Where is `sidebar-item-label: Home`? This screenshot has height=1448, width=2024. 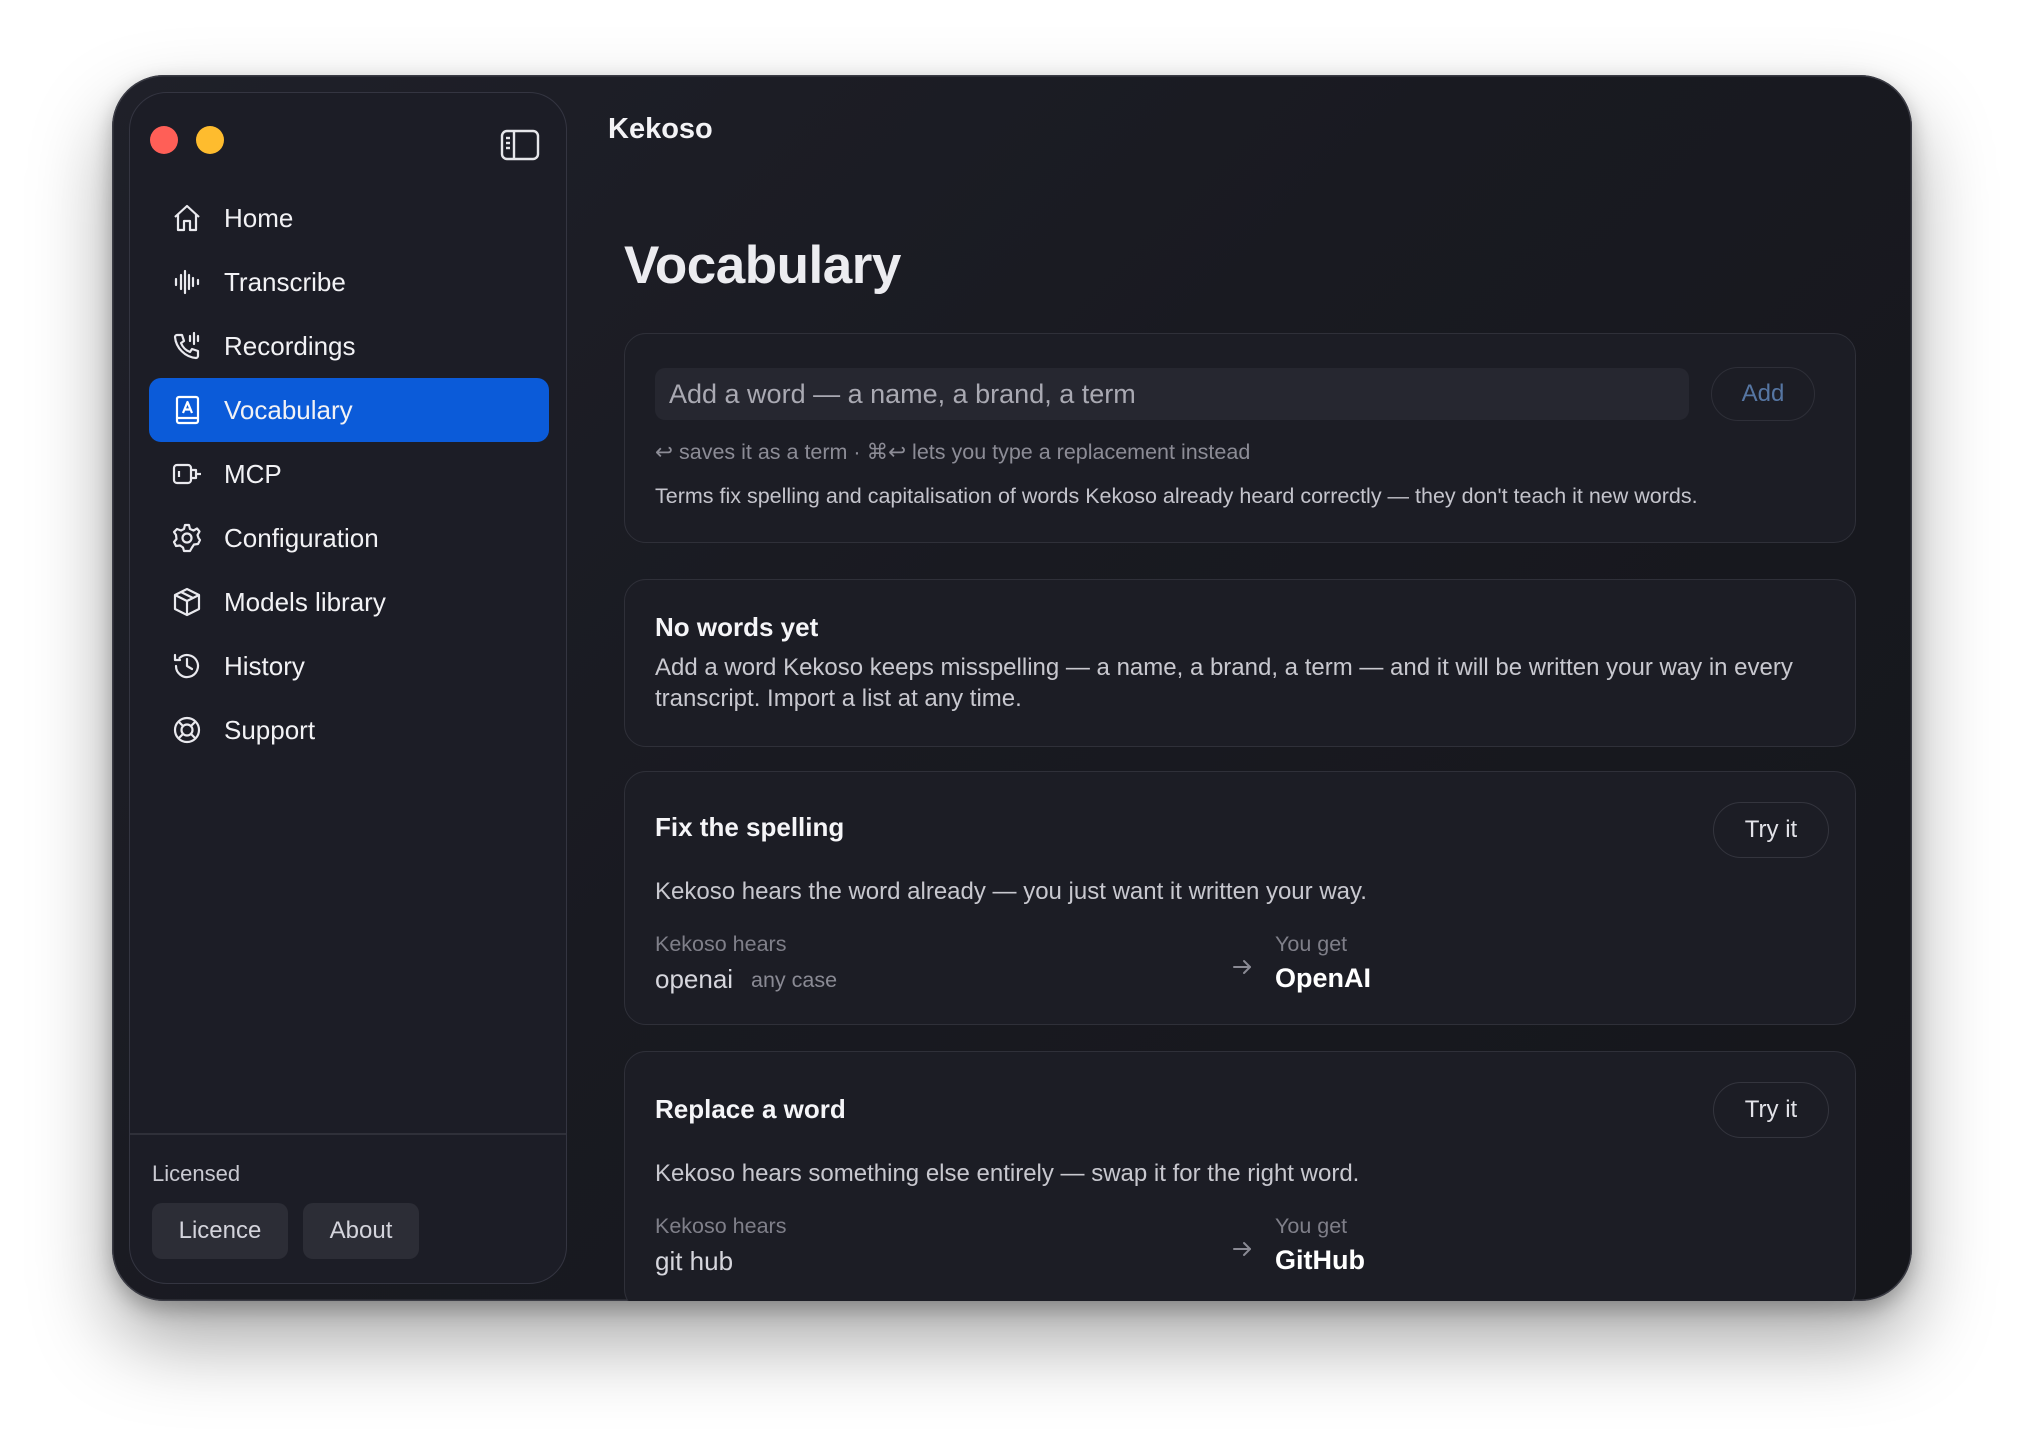 sidebar-item-label: Home is located at coordinates (259, 217).